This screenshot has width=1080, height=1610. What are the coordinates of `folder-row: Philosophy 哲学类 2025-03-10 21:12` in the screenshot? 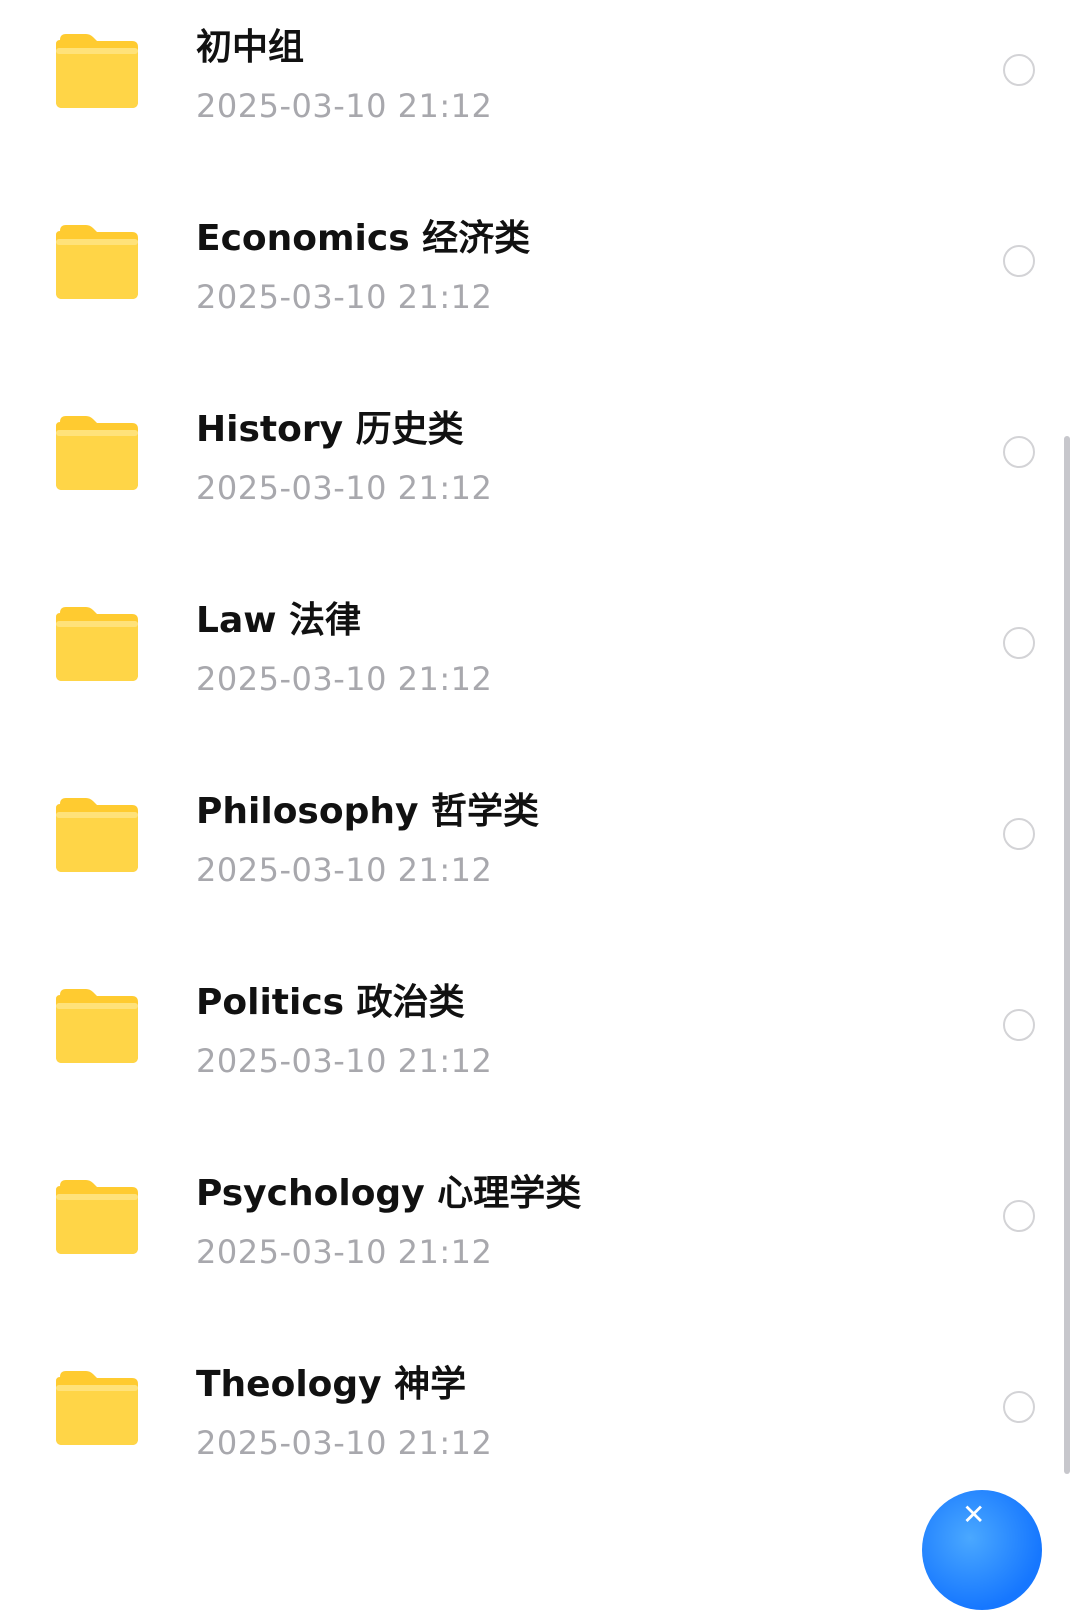 It's located at (540, 859).